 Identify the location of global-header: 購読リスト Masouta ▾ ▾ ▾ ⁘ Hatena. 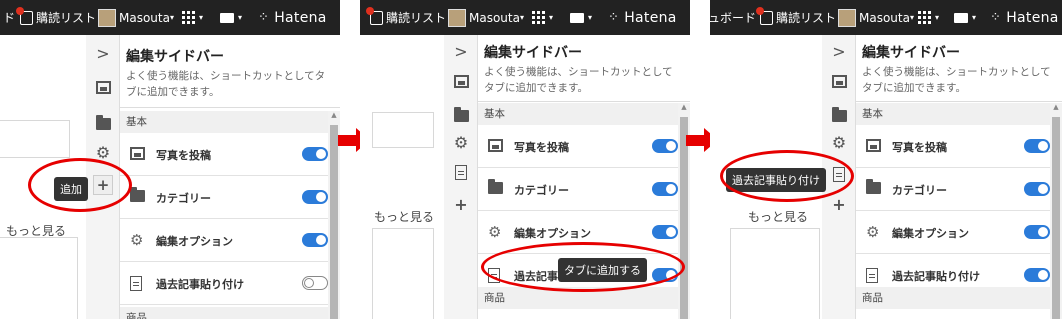
(525, 17).